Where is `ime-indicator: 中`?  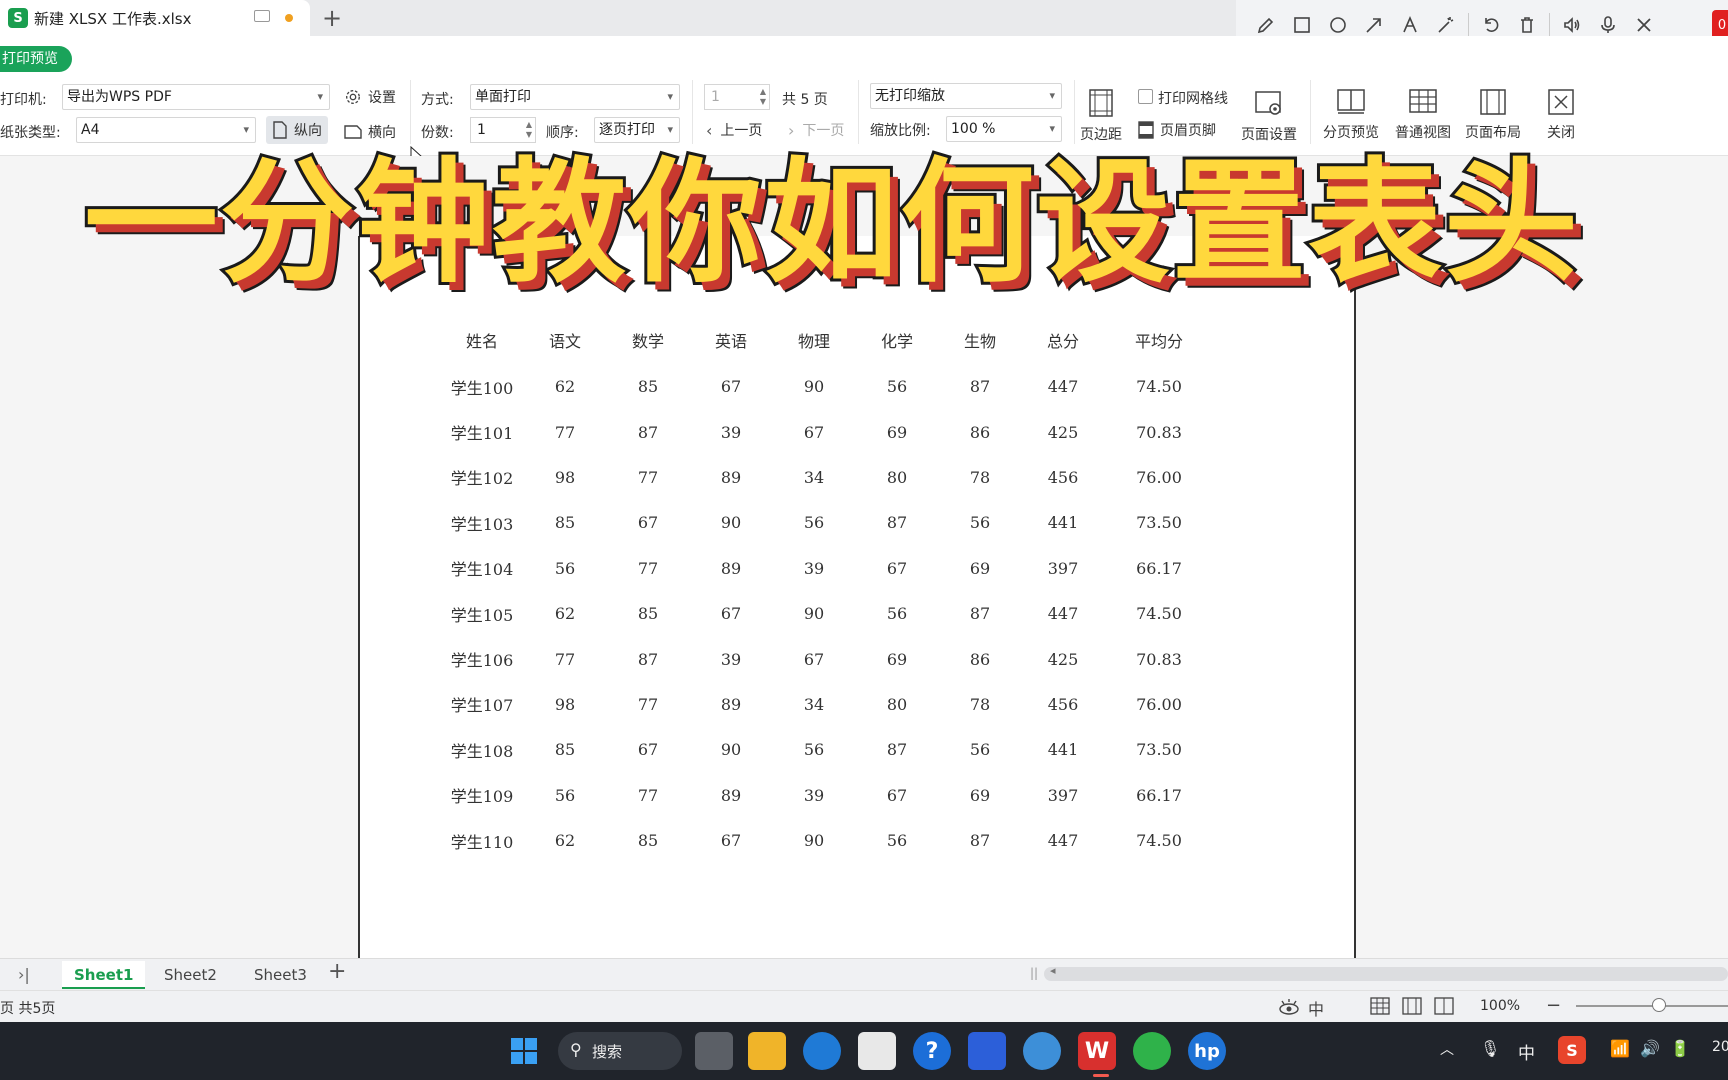 ime-indicator: 中 is located at coordinates (1526, 1051).